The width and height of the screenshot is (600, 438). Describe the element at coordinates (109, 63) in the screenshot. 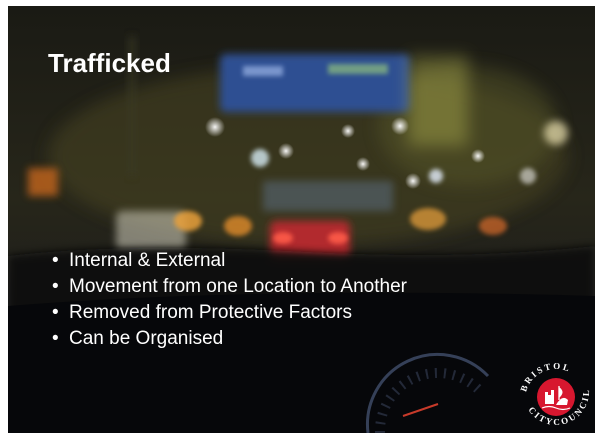

I see `slide-title: Trafficked` at that location.